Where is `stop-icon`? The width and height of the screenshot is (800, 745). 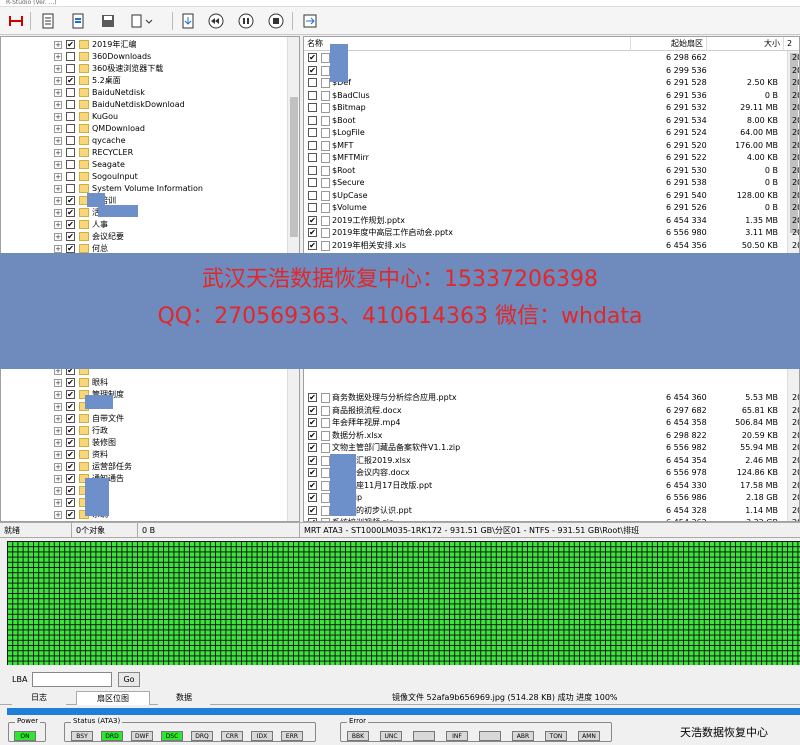
stop-icon is located at coordinates (276, 21).